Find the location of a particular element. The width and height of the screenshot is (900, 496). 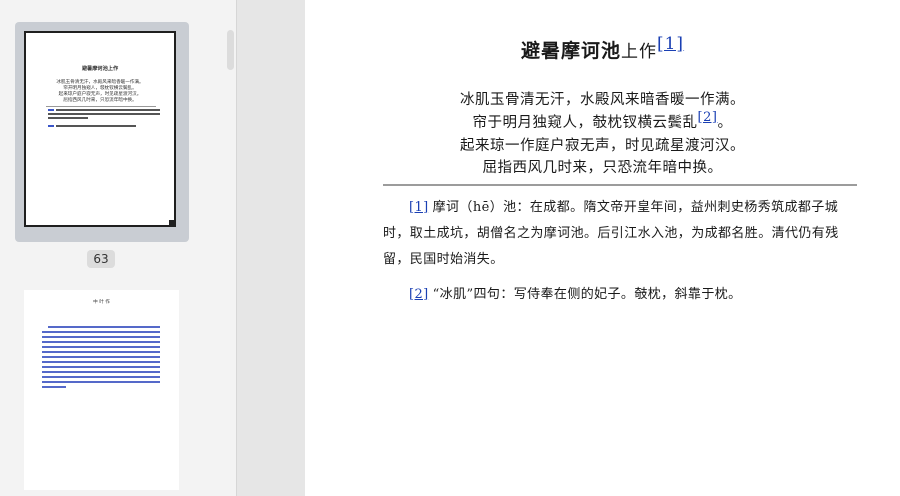

poem-line-4: 屈指西风几时来，只恐流年暗中换。 is located at coordinates (602, 168).